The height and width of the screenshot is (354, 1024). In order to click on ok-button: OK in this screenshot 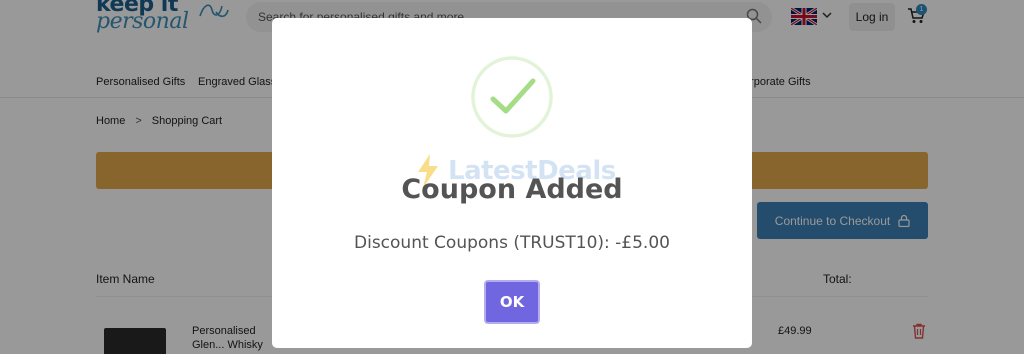, I will do `click(512, 302)`.